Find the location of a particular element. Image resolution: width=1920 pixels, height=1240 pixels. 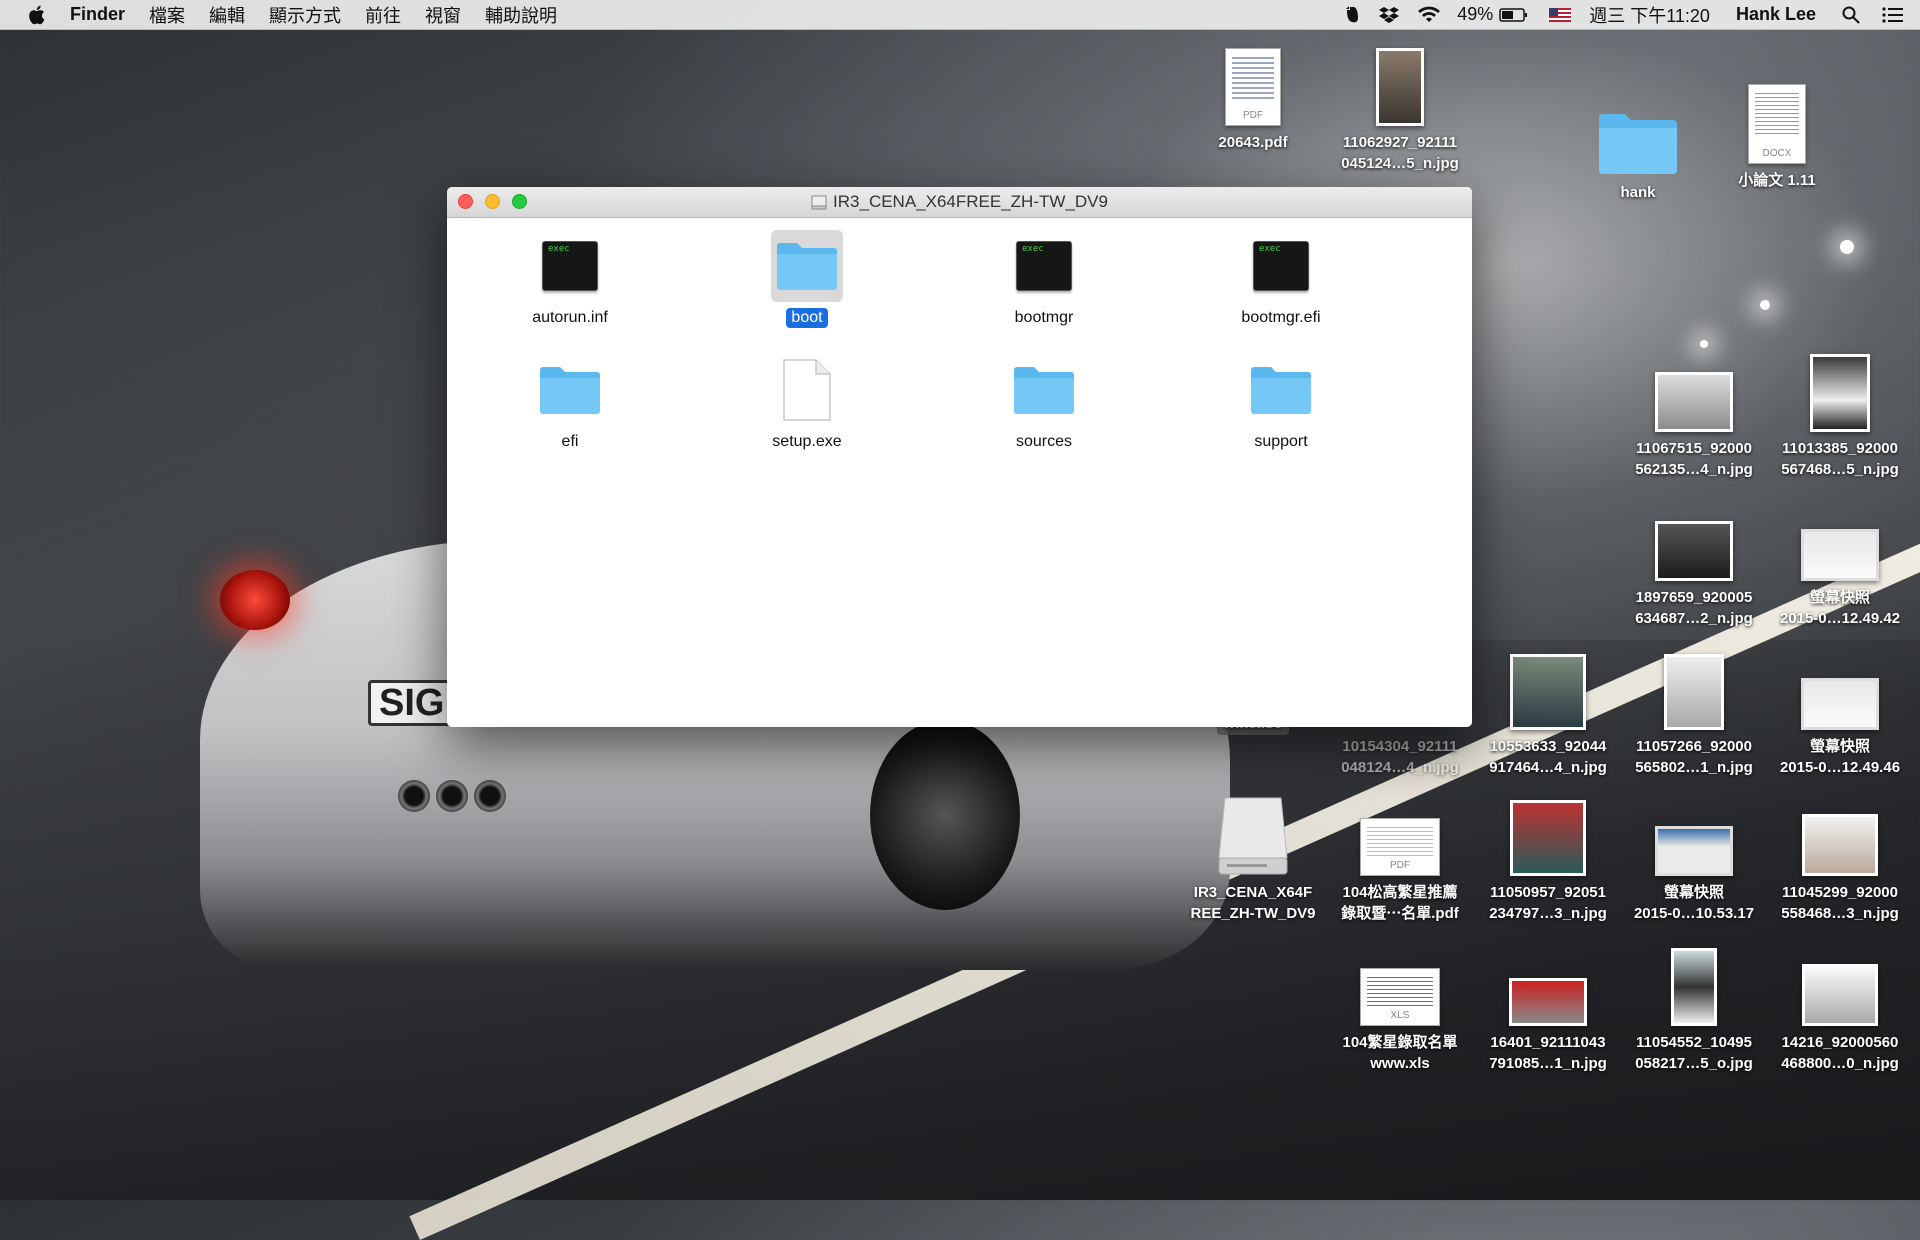

flag-us-icon is located at coordinates (1560, 14).